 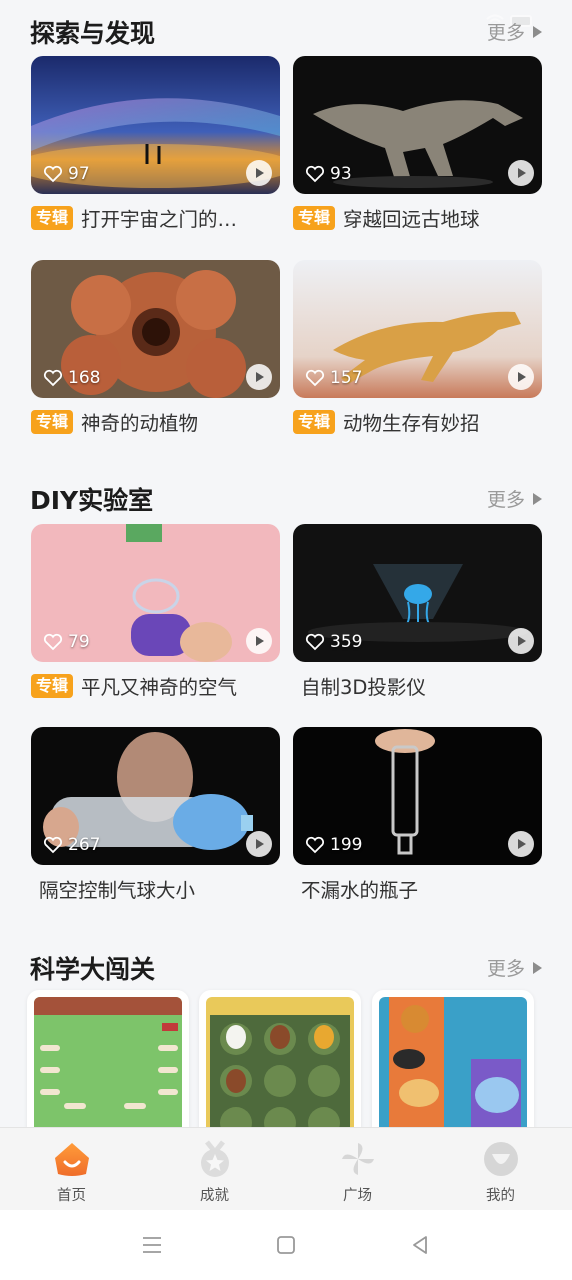 I want to click on medal-icon, so click(x=214, y=1158).